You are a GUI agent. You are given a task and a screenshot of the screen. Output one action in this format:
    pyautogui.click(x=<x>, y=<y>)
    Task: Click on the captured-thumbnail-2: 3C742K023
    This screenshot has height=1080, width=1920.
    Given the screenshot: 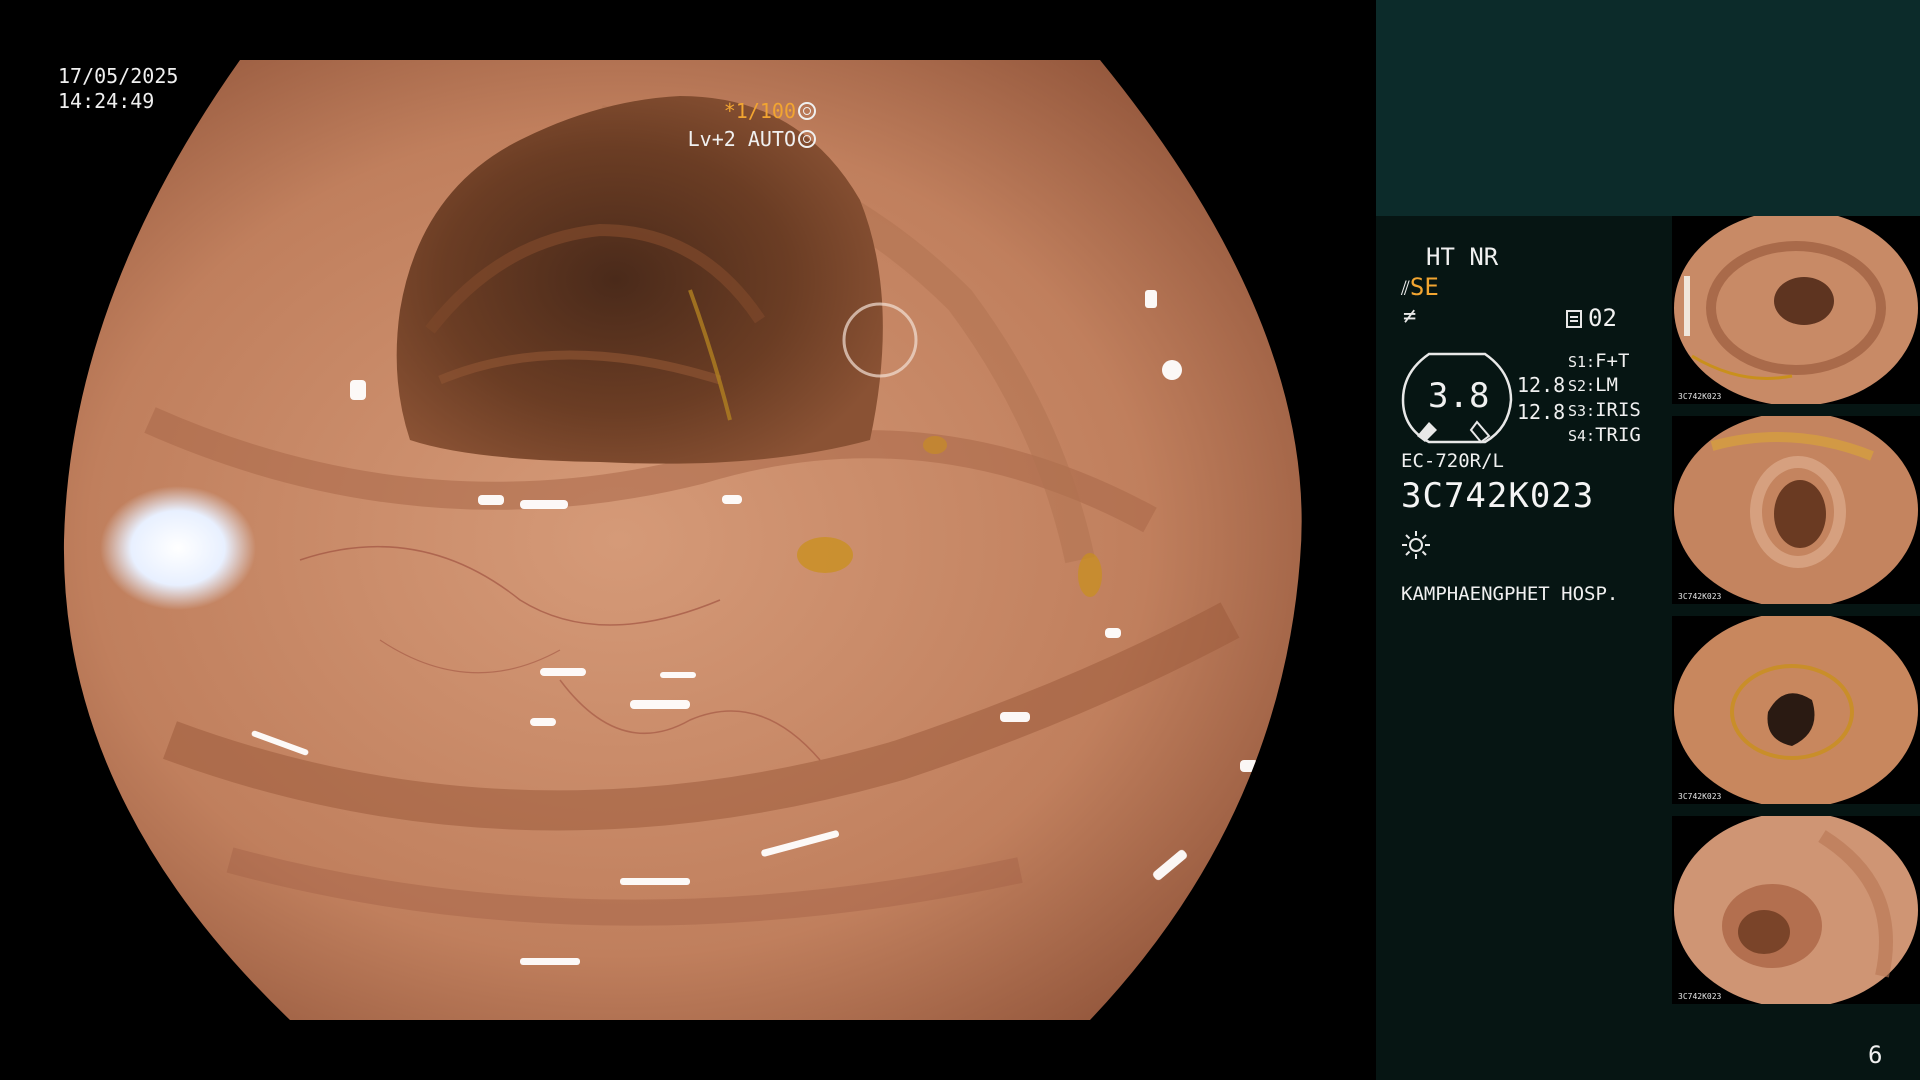 What is the action you would take?
    pyautogui.click(x=1796, y=510)
    